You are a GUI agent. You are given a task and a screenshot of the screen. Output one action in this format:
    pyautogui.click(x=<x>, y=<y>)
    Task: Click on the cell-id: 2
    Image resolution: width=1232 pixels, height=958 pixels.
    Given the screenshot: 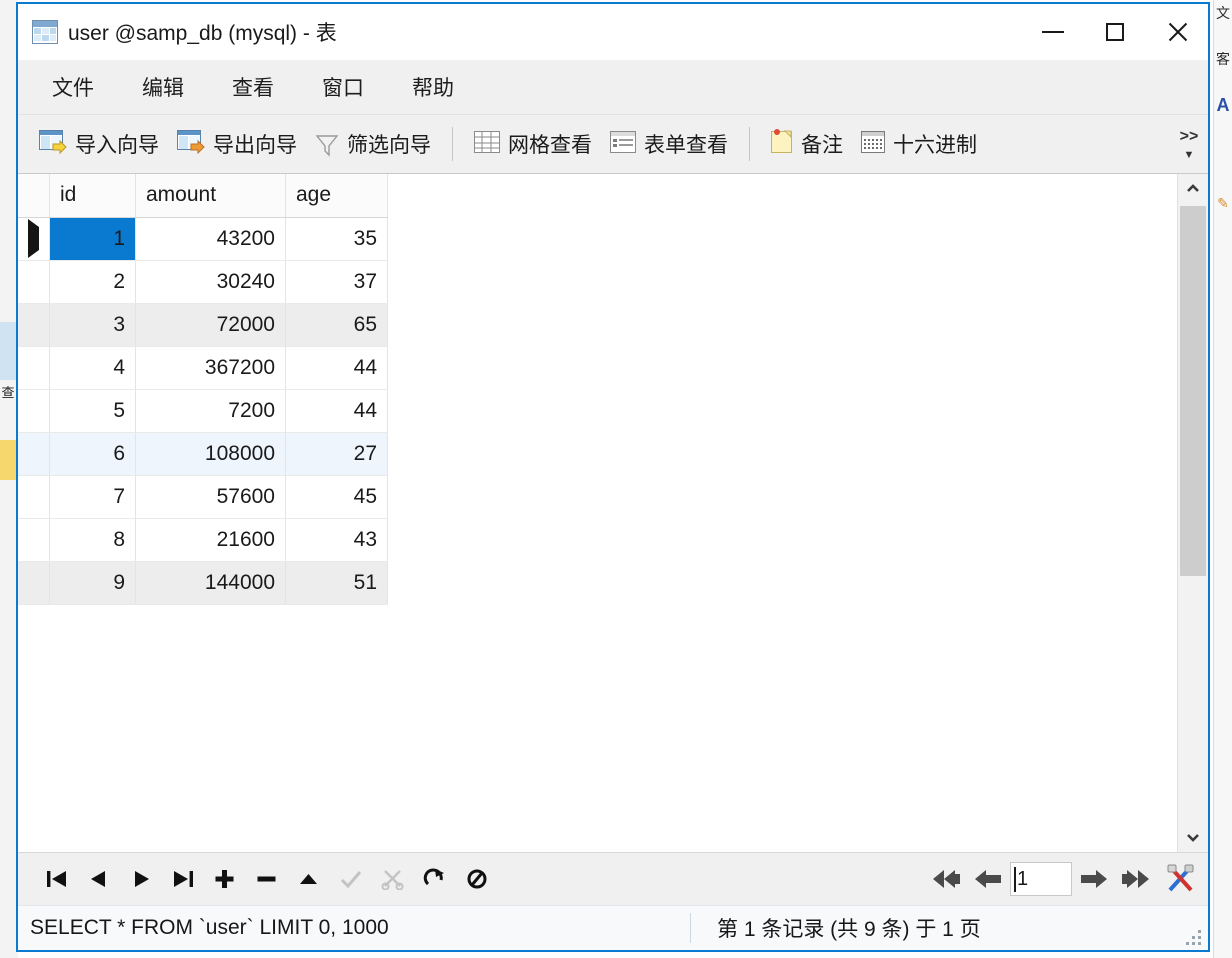 What is the action you would take?
    pyautogui.click(x=92, y=282)
    